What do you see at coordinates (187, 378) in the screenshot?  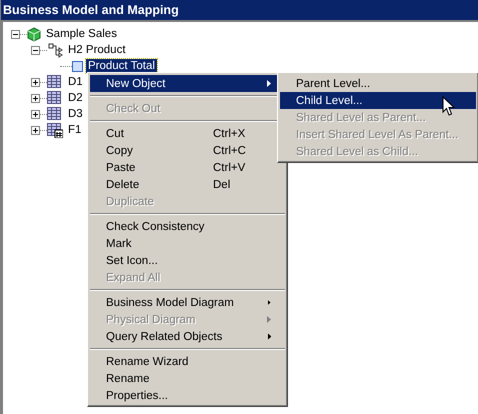 I see `menu-item: Rename` at bounding box center [187, 378].